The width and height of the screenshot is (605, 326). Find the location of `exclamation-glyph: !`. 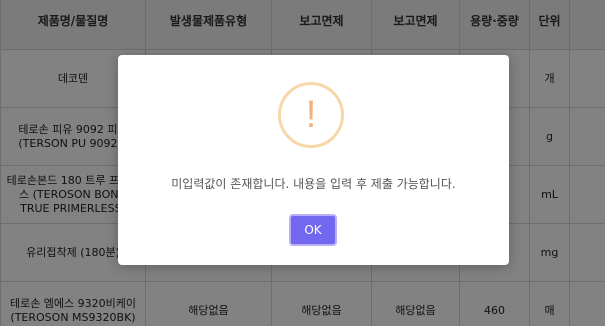

exclamation-glyph: ! is located at coordinates (311, 115).